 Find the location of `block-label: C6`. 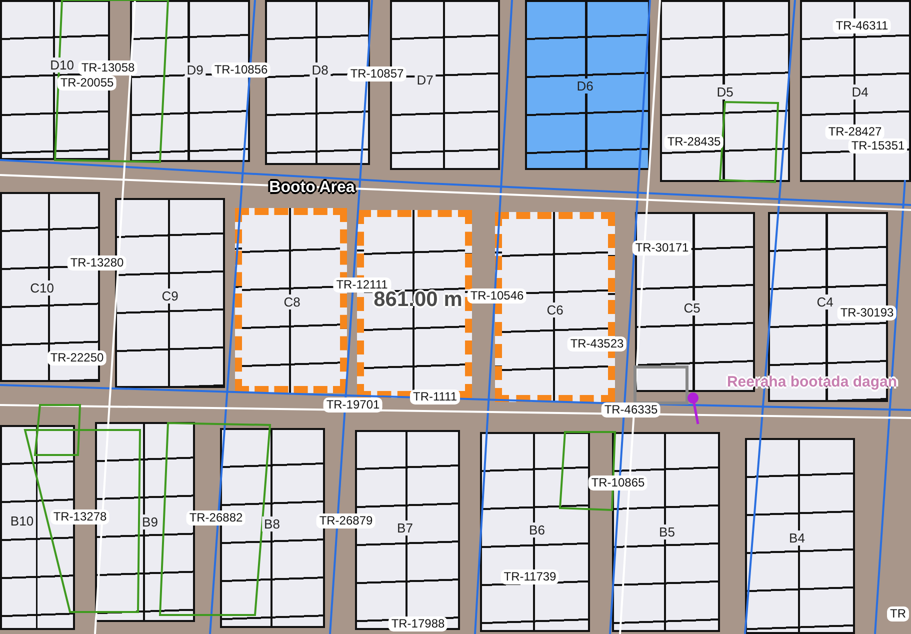

block-label: C6 is located at coordinates (555, 310).